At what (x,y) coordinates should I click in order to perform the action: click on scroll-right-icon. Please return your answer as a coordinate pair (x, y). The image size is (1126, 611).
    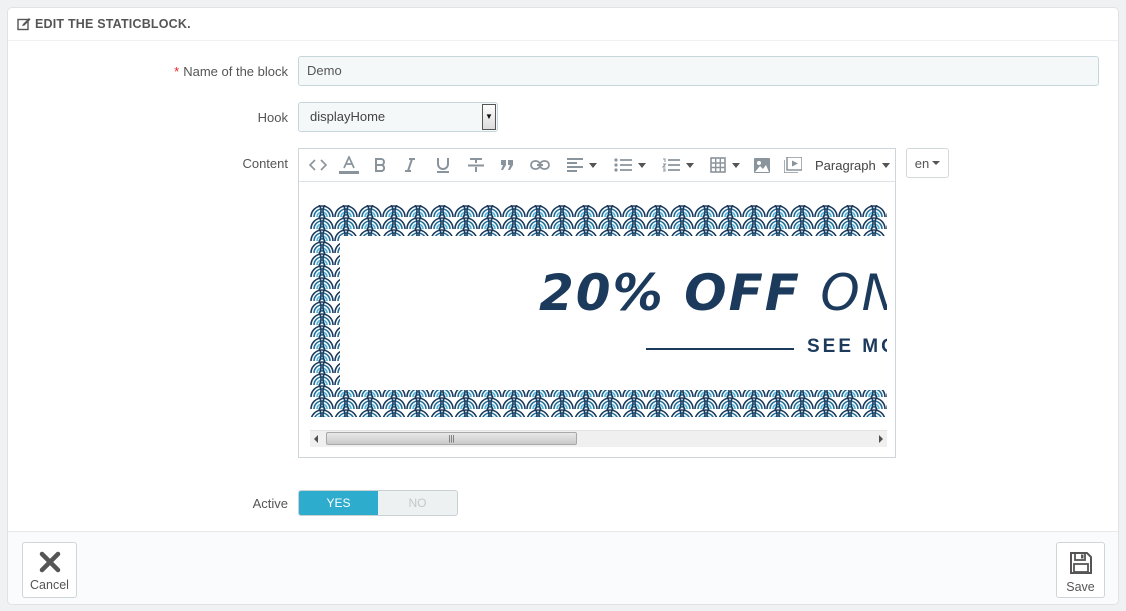
    Looking at the image, I should click on (881, 439).